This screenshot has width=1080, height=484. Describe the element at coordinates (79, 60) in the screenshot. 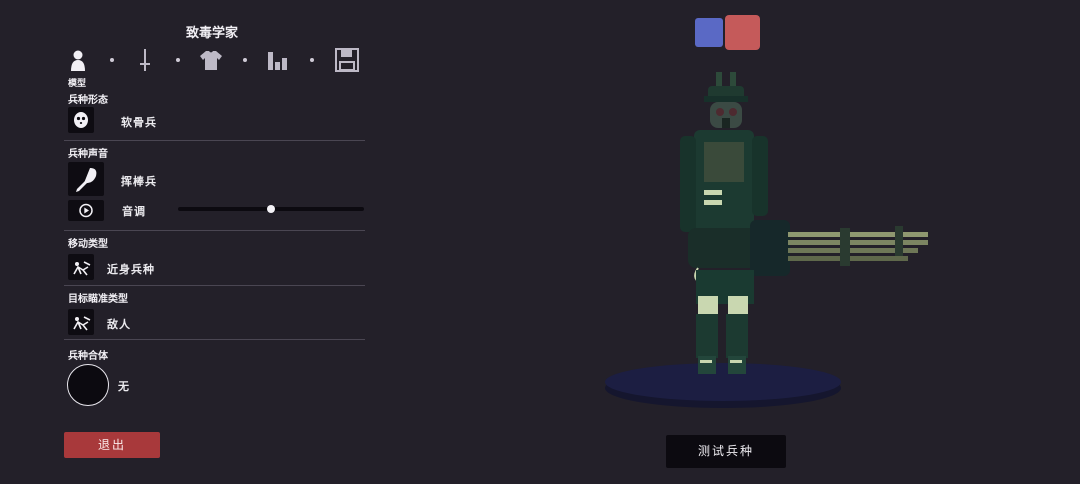

I see `person-icon` at that location.